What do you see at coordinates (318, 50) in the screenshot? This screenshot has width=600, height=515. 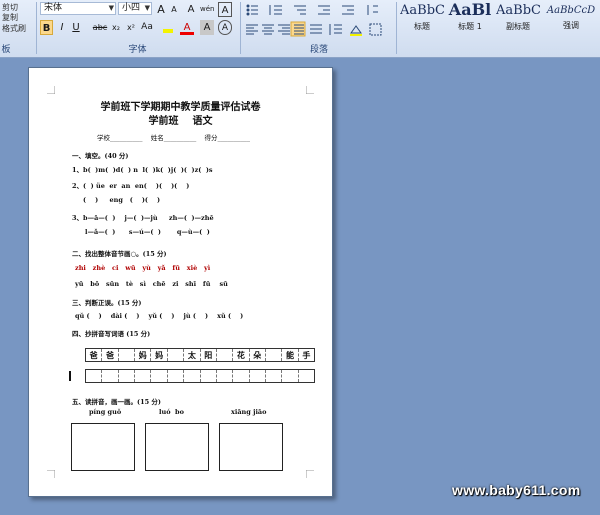 I see `paragraph-group-label: 段落` at bounding box center [318, 50].